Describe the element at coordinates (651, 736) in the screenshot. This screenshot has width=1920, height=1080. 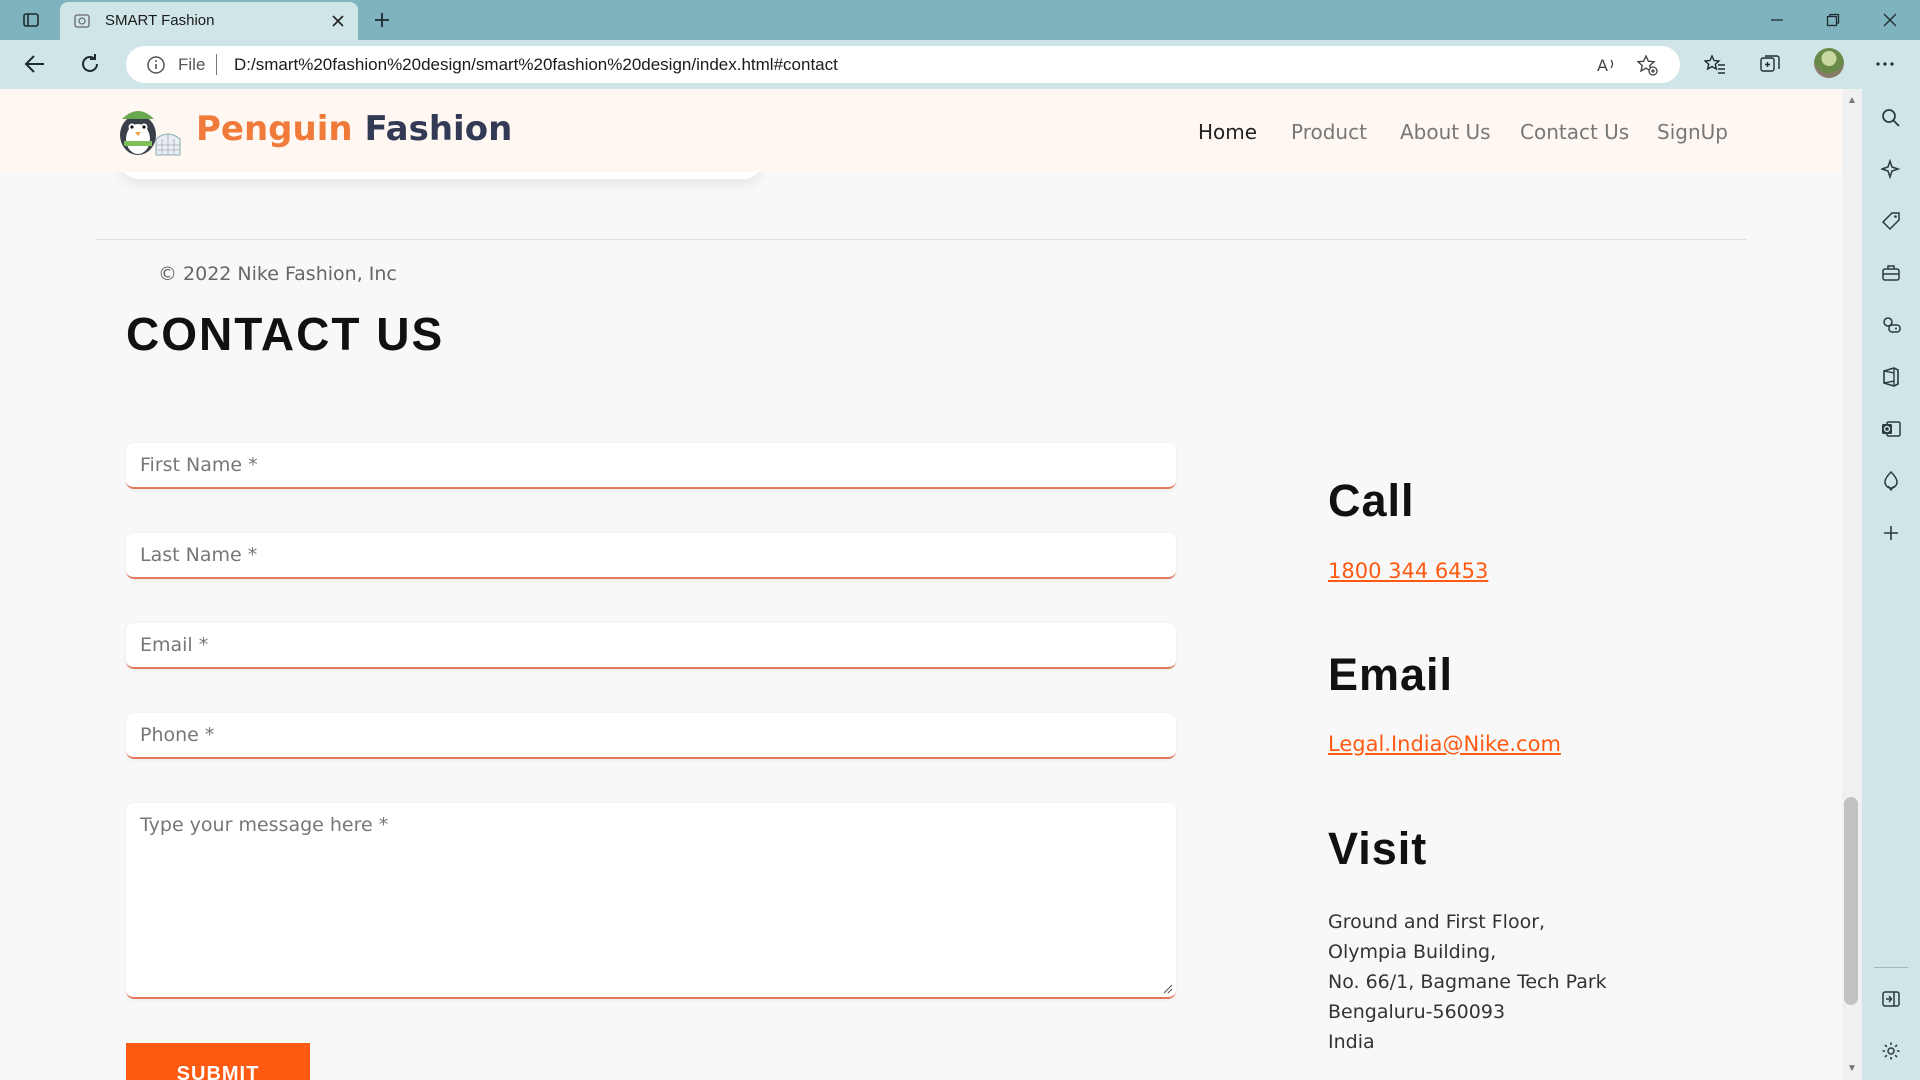
I see `phone-field: Phone *` at that location.